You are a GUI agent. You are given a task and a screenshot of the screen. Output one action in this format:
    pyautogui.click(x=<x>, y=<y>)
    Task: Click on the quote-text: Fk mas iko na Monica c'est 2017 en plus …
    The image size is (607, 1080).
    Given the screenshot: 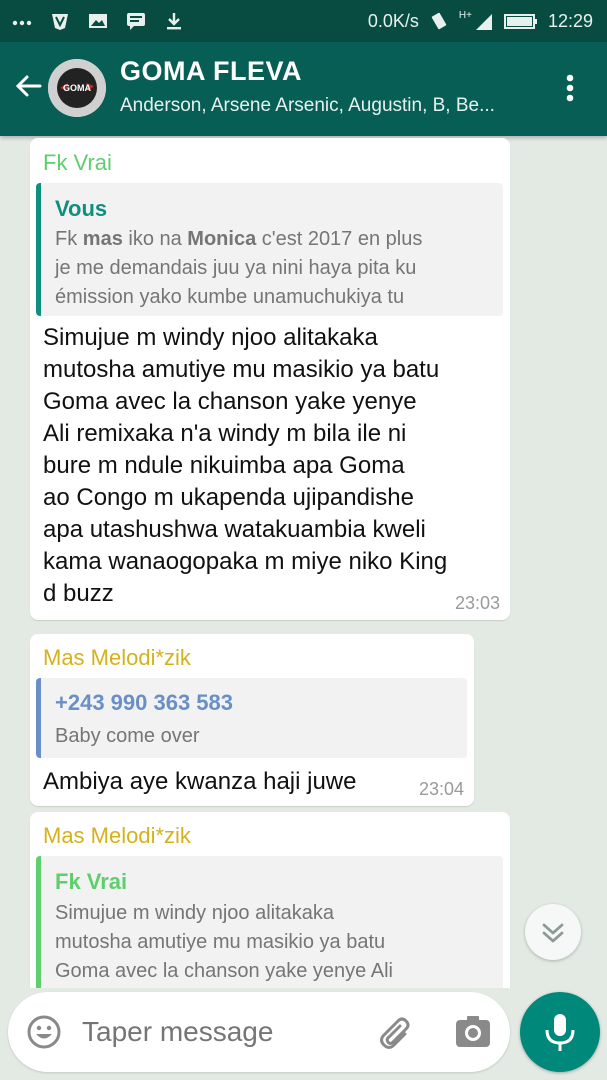 What is the action you would take?
    pyautogui.click(x=238, y=268)
    